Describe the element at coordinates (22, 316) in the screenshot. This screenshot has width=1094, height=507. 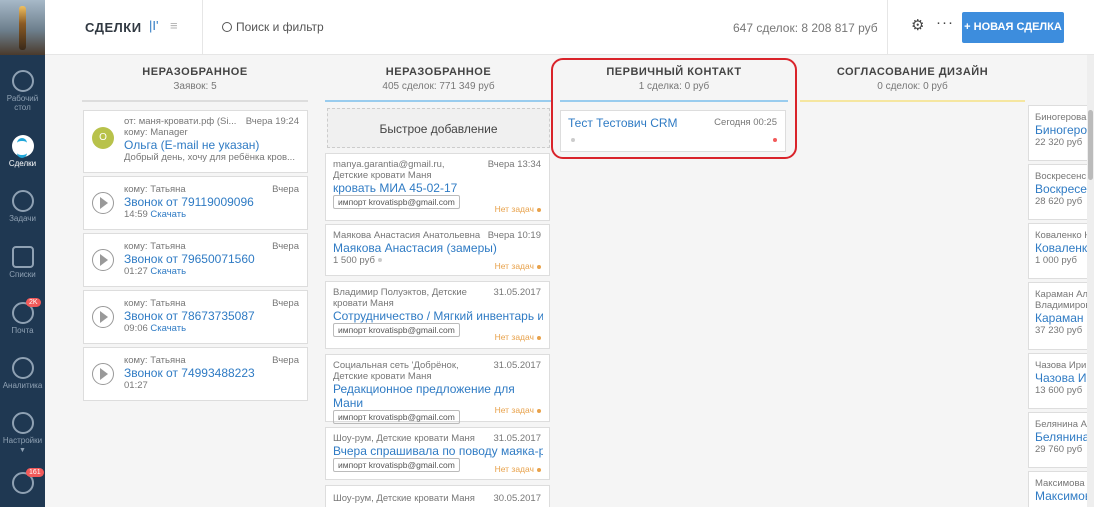
I see `nav-mail: 2K Почта` at that location.